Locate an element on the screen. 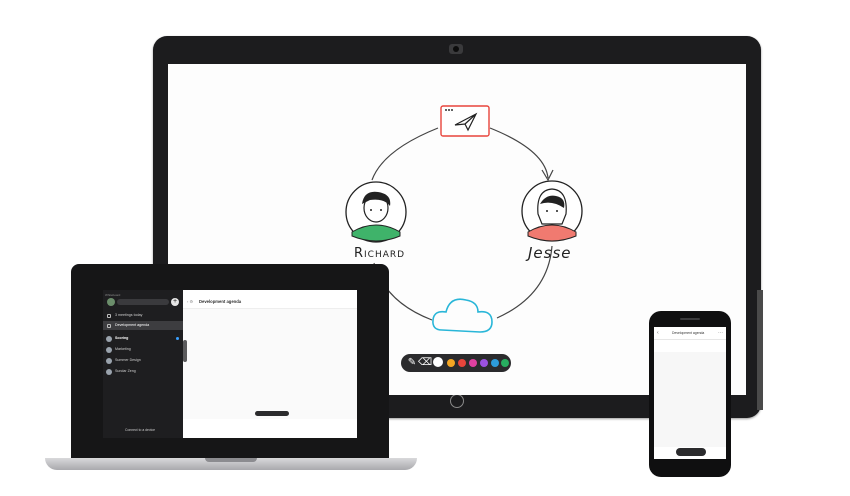  arrow-arc-top-right is located at coordinates (519, 153).